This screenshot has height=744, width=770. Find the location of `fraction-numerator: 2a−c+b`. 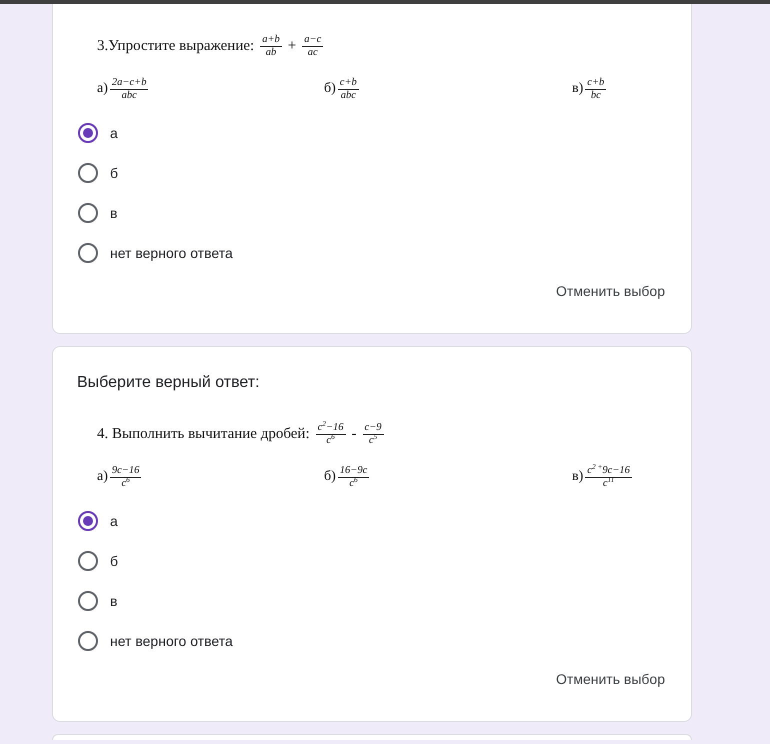

fraction-numerator: 2a−c+b is located at coordinates (129, 82).